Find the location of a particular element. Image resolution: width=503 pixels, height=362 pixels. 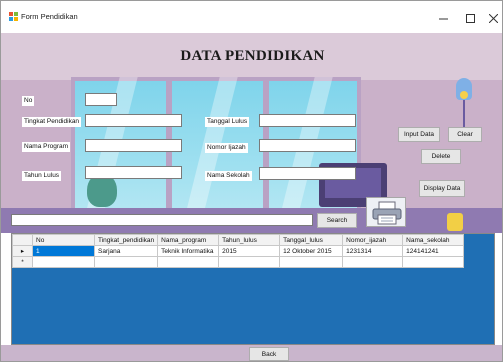

nomor-ijazah-field is located at coordinates (307, 145).